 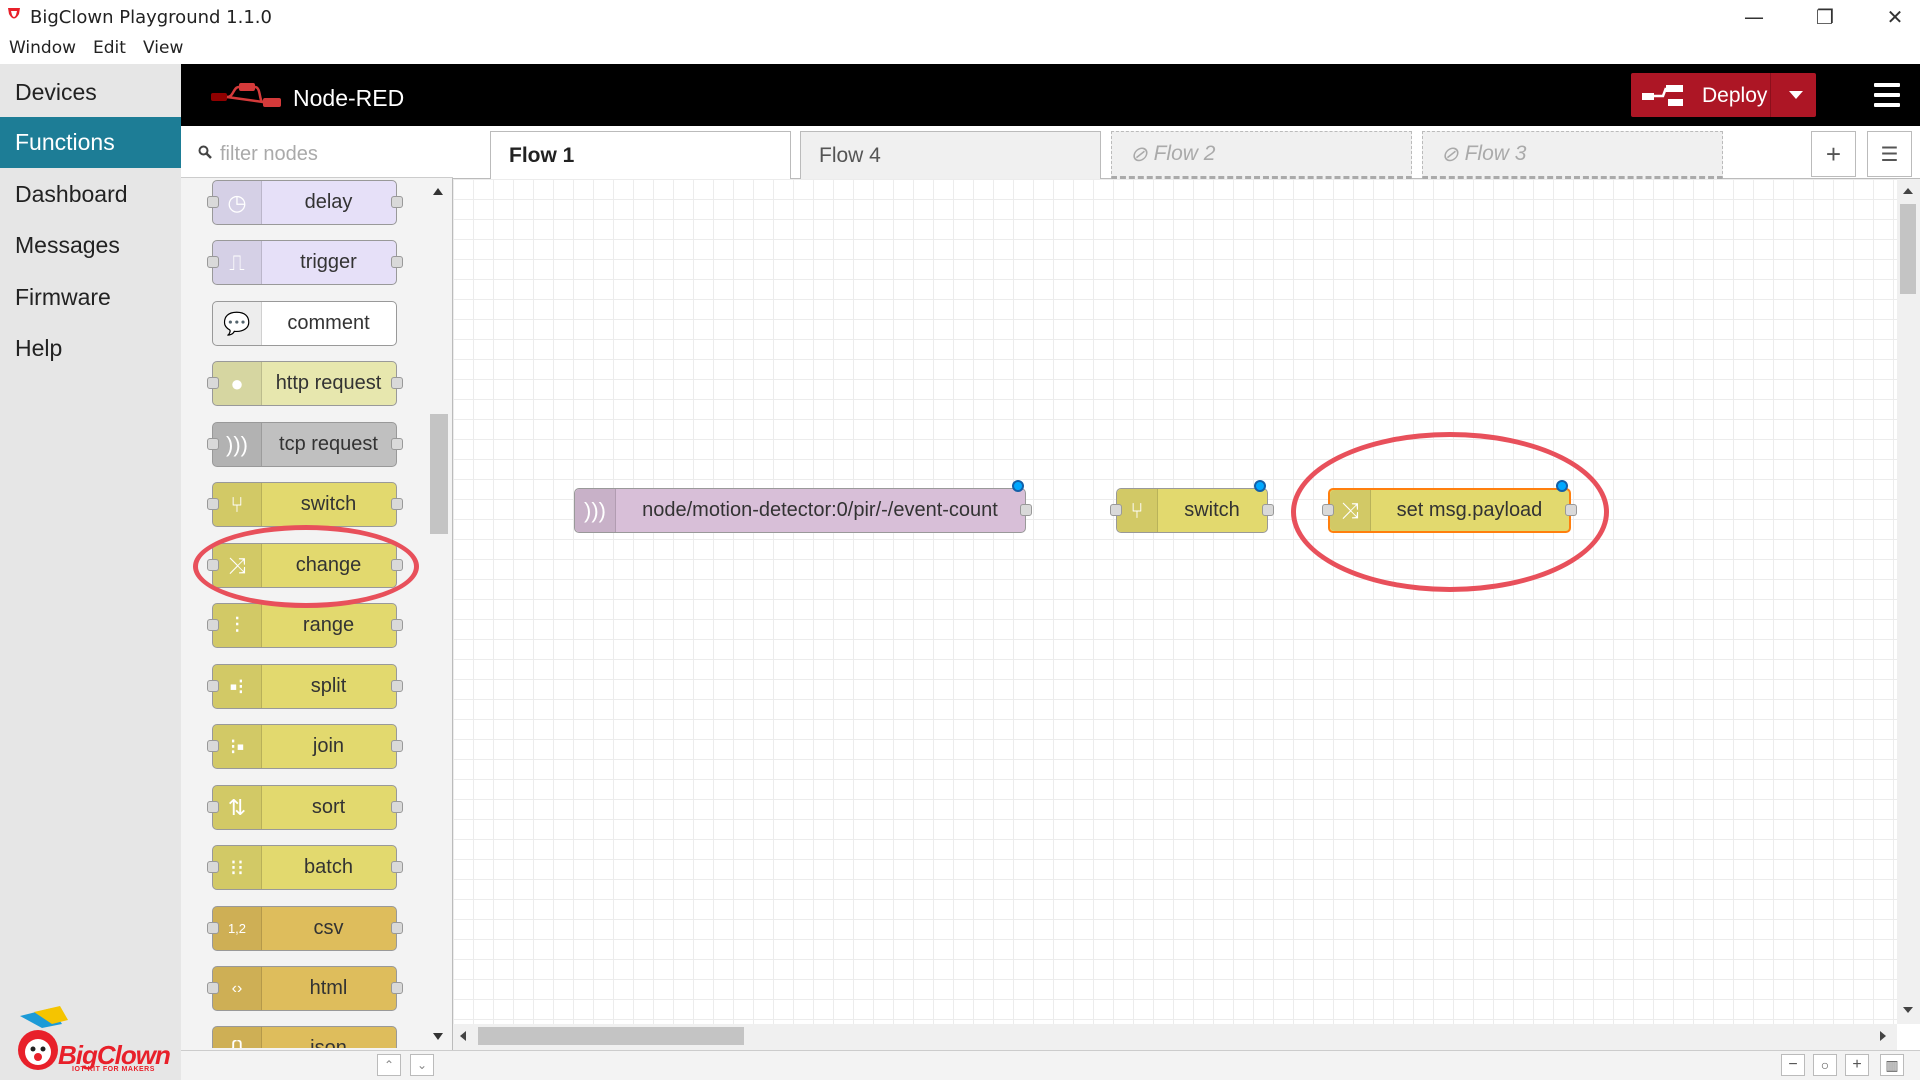 I want to click on menu-window: Window, so click(x=42, y=48).